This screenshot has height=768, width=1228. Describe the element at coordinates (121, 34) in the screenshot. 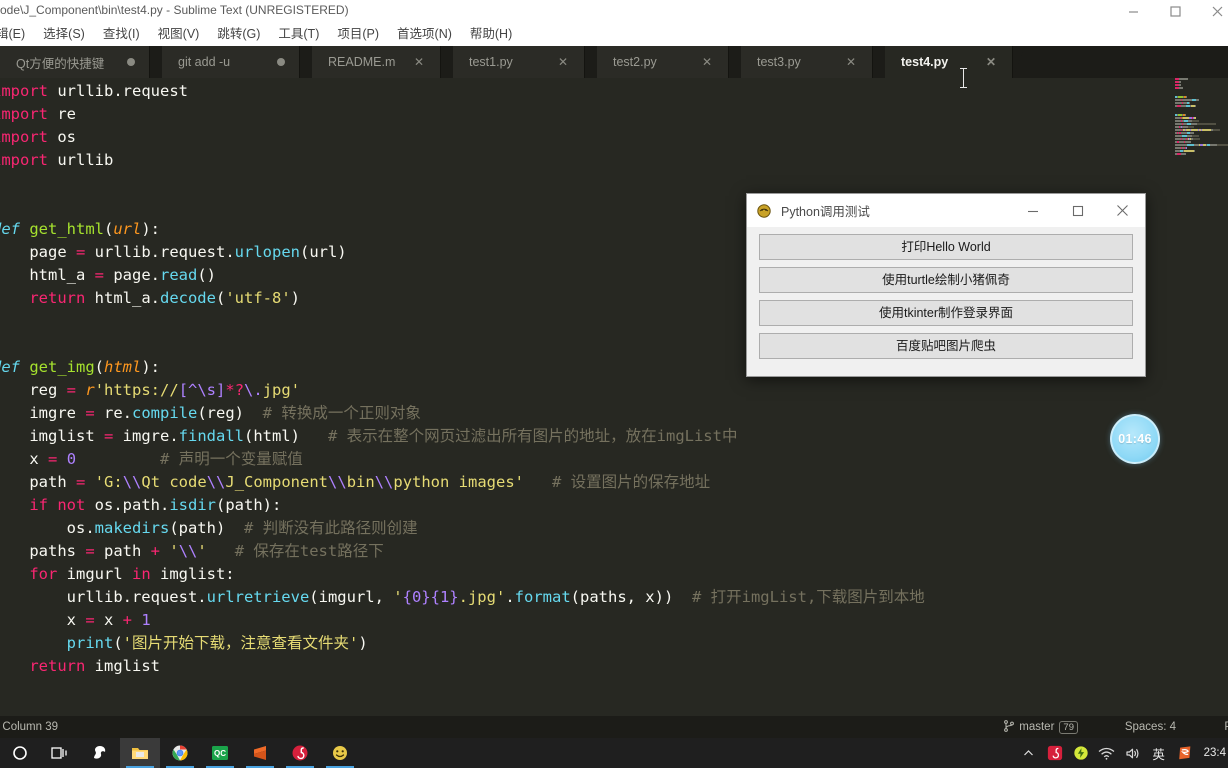

I see `menu-item-2: 查找(I)` at that location.